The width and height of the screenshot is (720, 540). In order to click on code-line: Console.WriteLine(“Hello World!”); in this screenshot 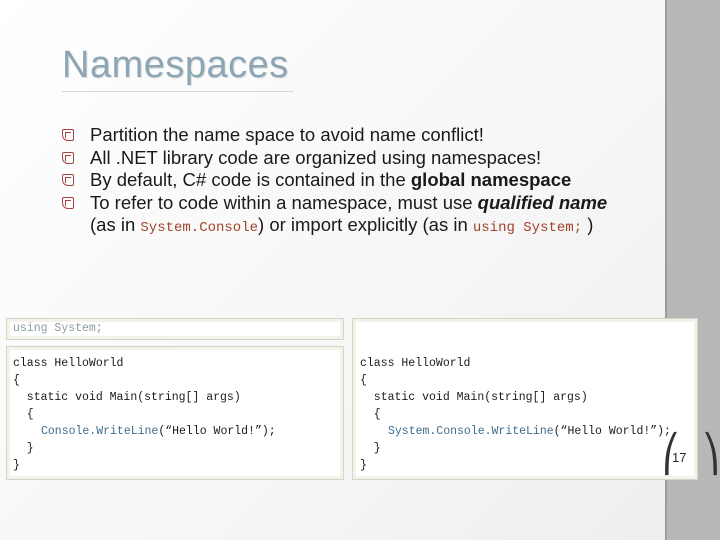, I will do `click(158, 431)`.